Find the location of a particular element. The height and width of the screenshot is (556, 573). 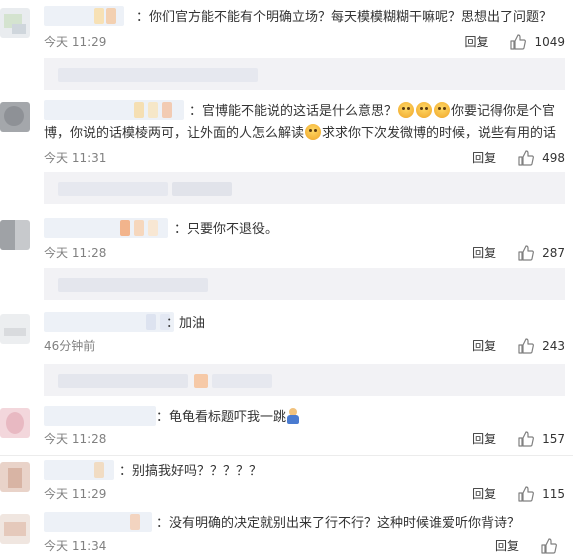

like-button is located at coordinates (553, 546).